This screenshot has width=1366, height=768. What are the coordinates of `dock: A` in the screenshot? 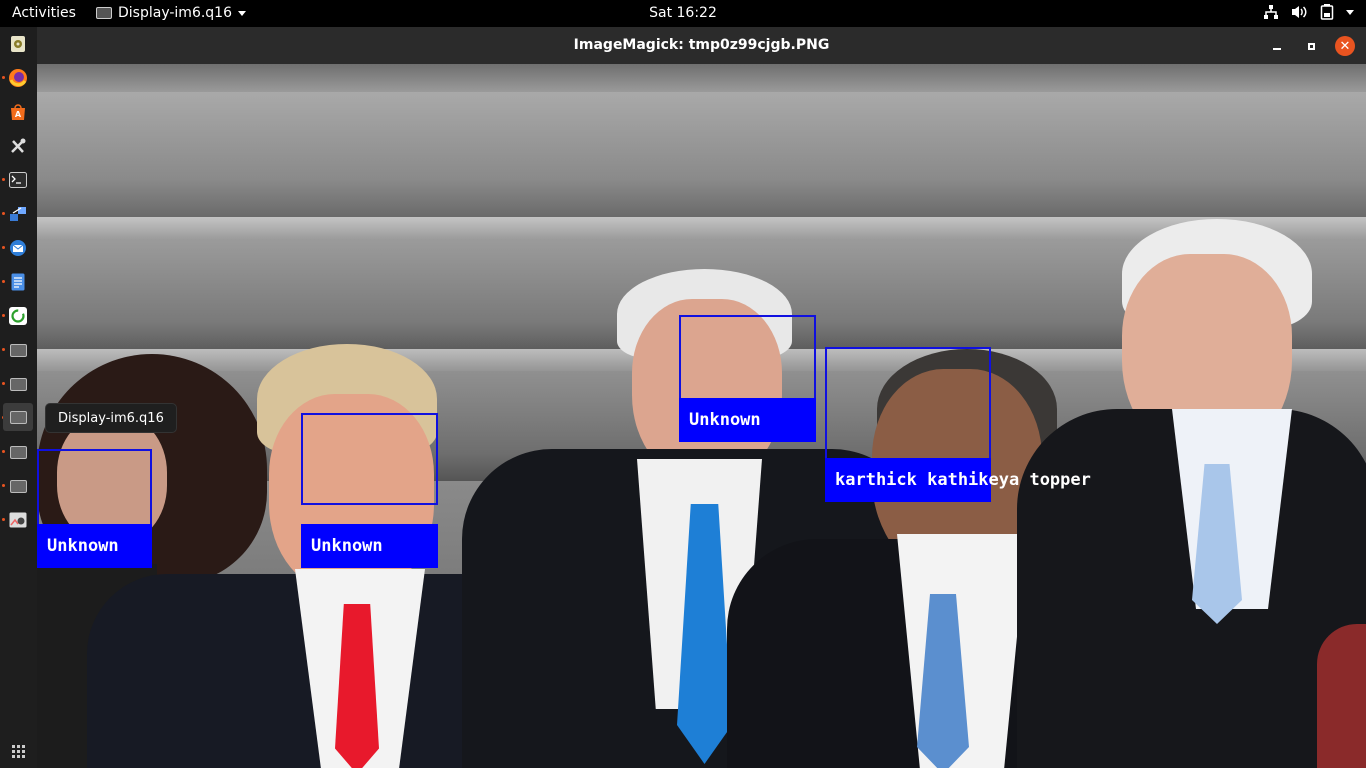 It's located at (18, 397).